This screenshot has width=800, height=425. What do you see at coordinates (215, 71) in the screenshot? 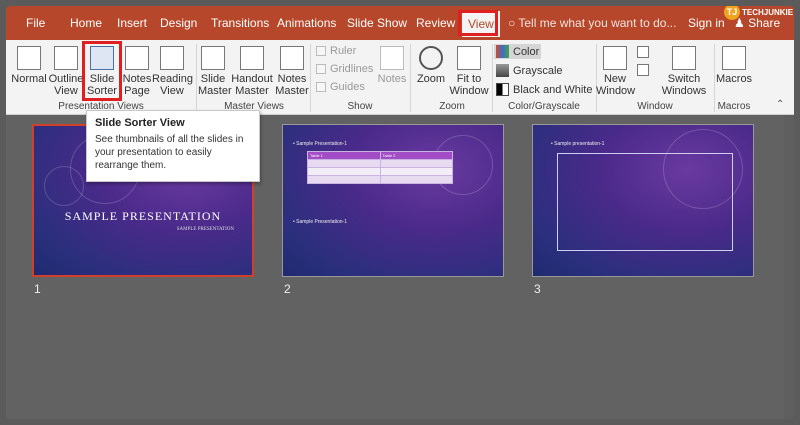
I see `slide-master-button: Slide Master` at bounding box center [215, 71].